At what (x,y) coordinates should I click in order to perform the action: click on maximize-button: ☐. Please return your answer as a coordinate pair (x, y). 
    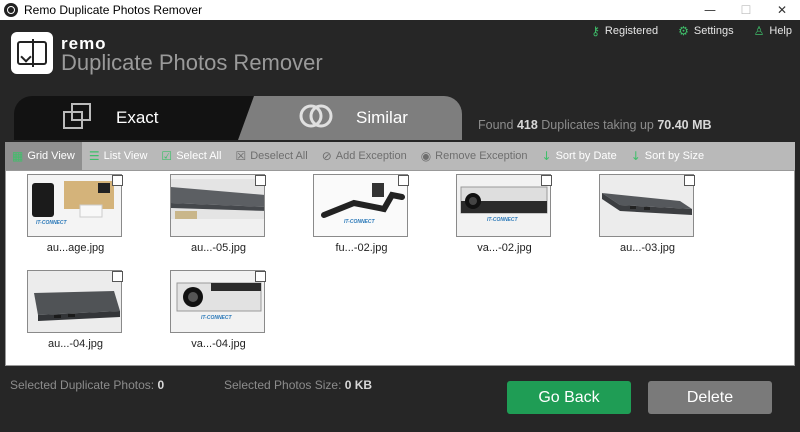
    Looking at the image, I should click on (746, 10).